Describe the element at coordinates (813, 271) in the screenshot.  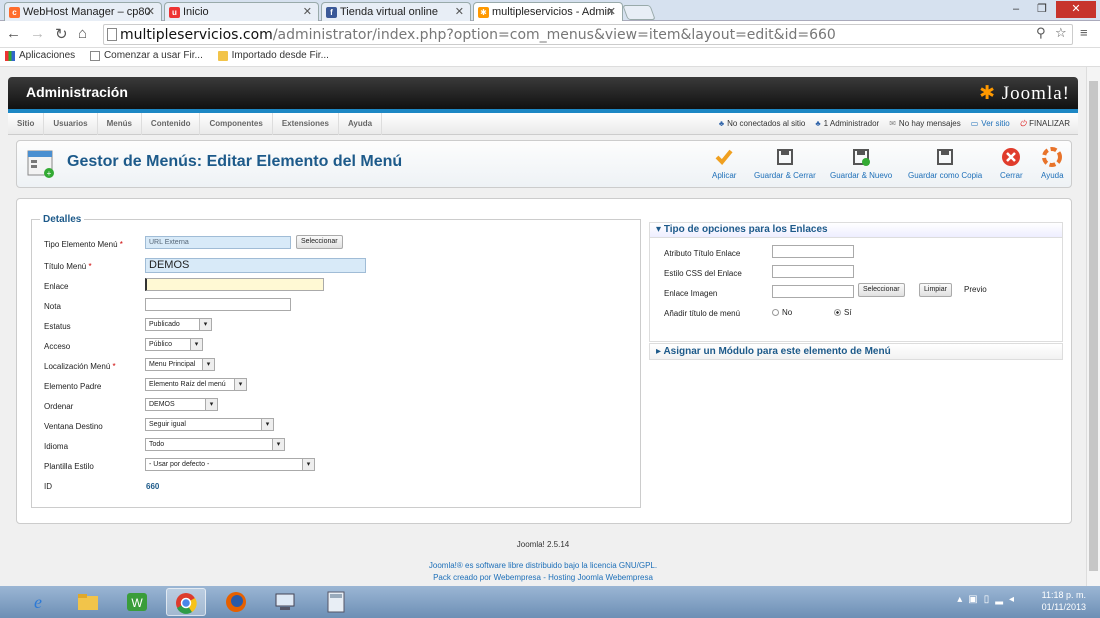
I see `link-css-input` at that location.